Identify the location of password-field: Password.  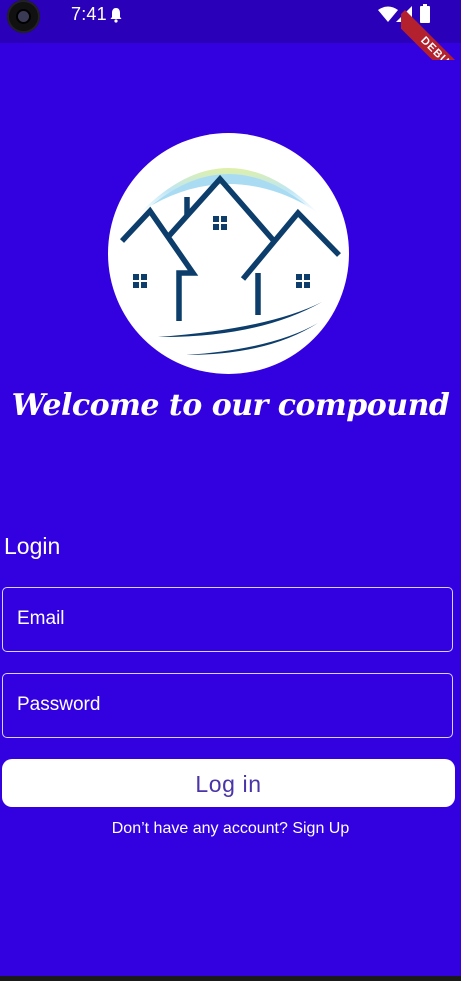
(227, 705).